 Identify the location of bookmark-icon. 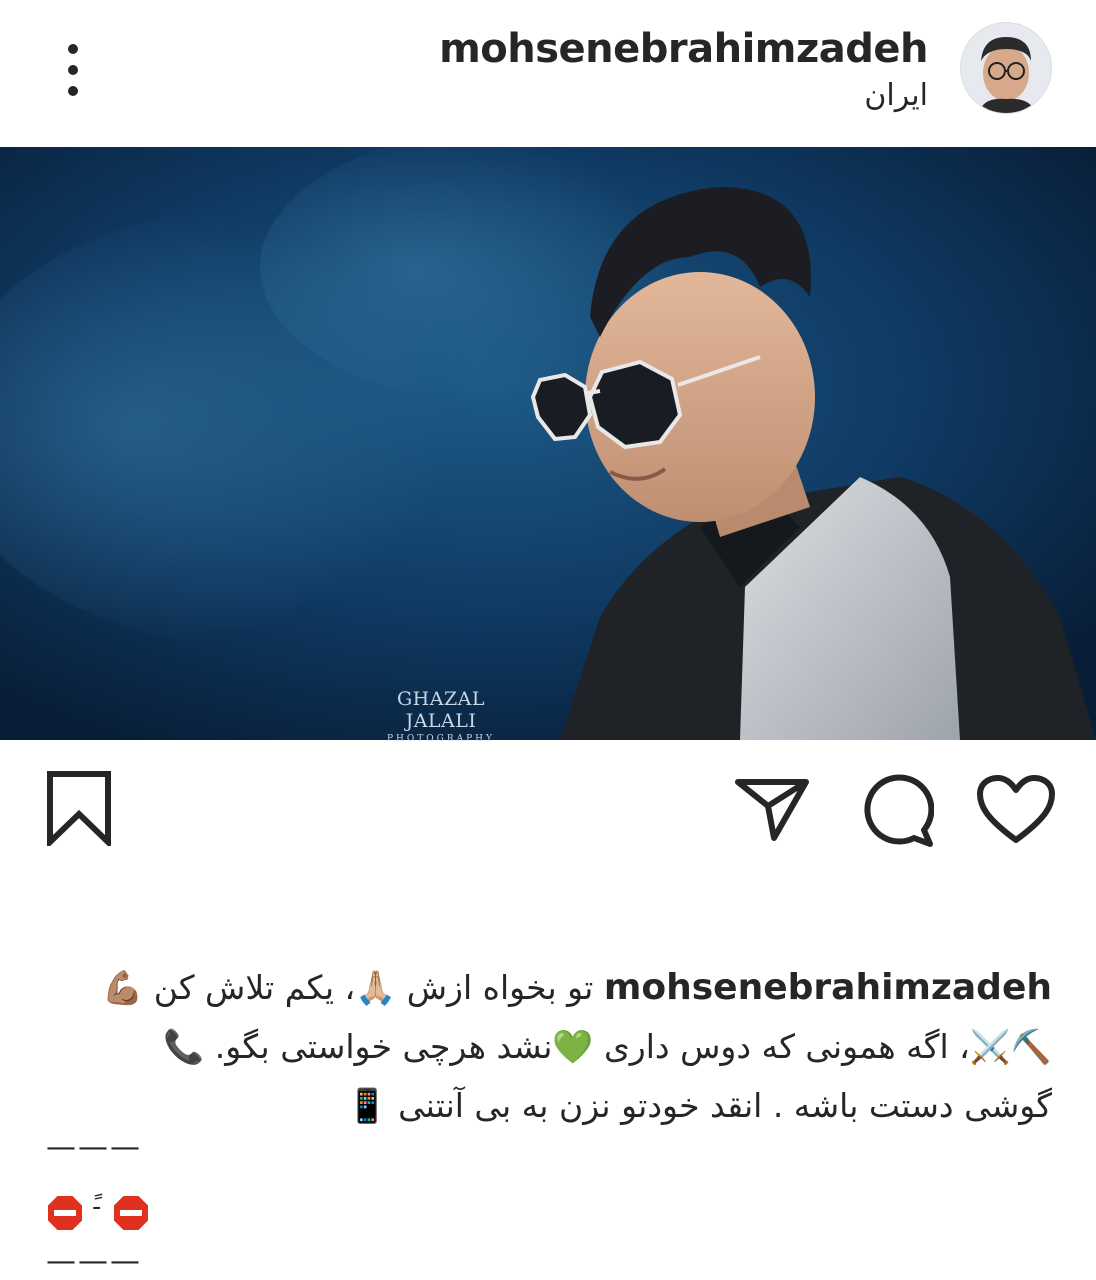
(79, 810).